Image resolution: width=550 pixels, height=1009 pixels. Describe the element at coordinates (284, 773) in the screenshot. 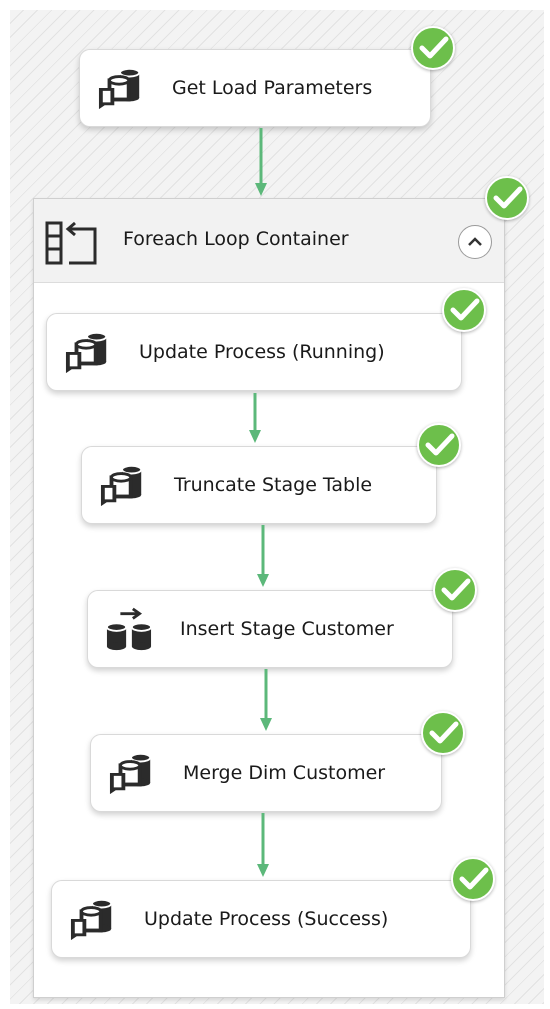

I see `task-label: Merge Dim Customer` at that location.